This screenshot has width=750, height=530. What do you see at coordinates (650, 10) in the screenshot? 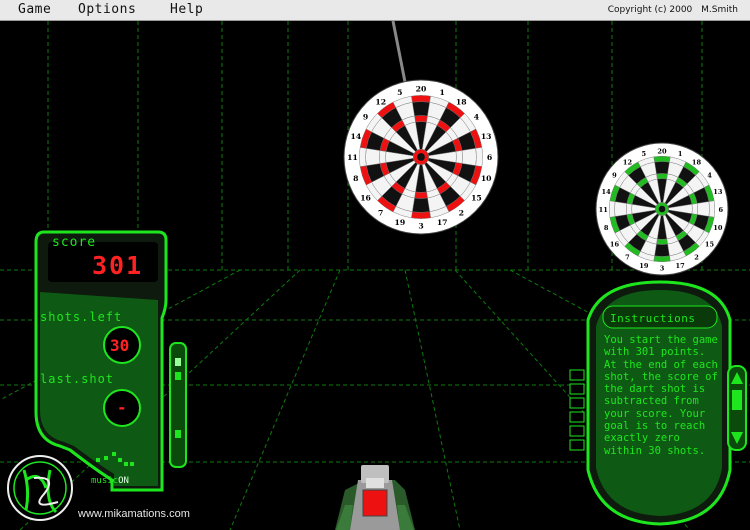
I see `copyright-label: Copyright (c) 2000` at bounding box center [650, 10].